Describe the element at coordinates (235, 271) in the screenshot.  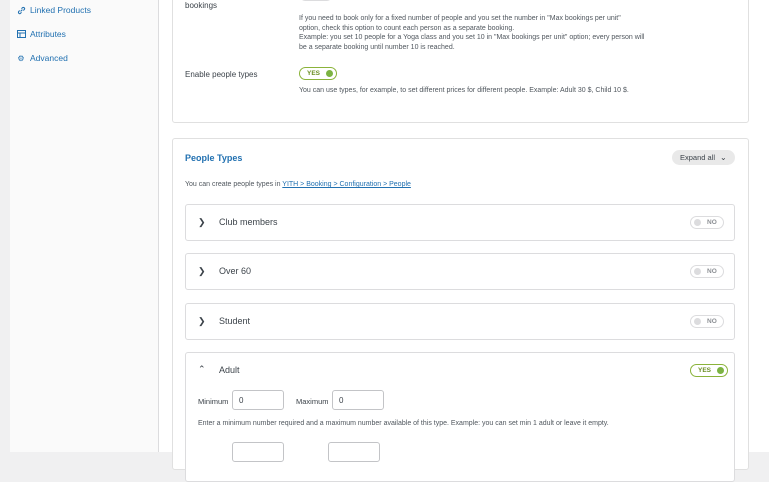
I see `people-type-name: Over 60` at that location.